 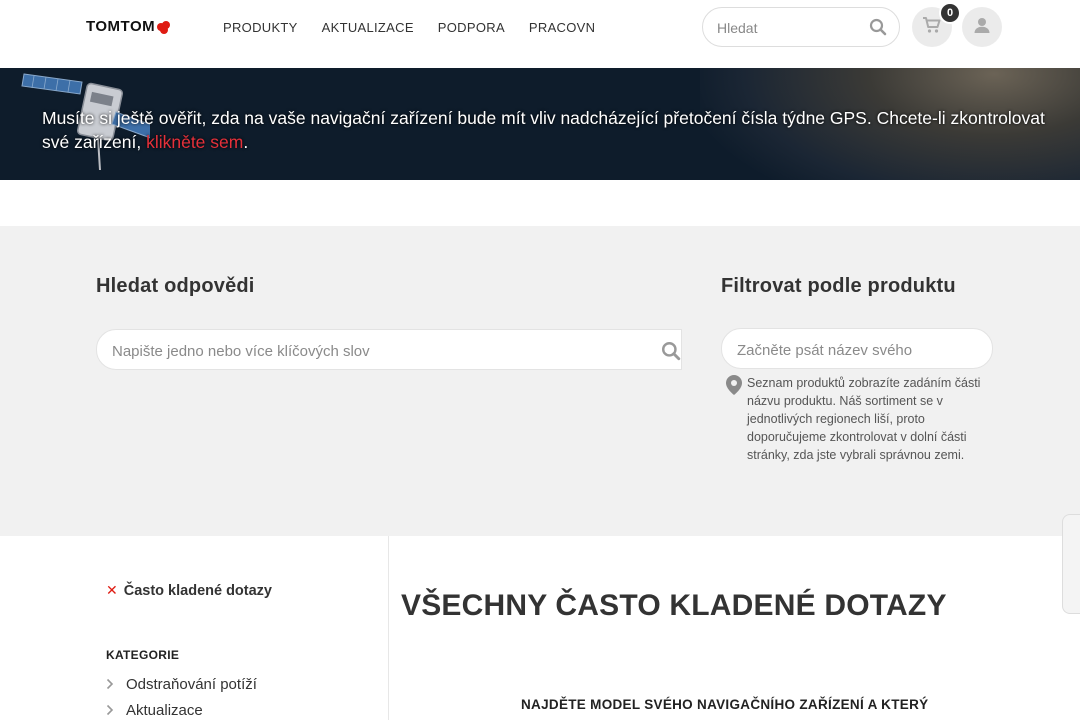 I want to click on active-filter: ✕ Často kladené dotazy, so click(x=189, y=590).